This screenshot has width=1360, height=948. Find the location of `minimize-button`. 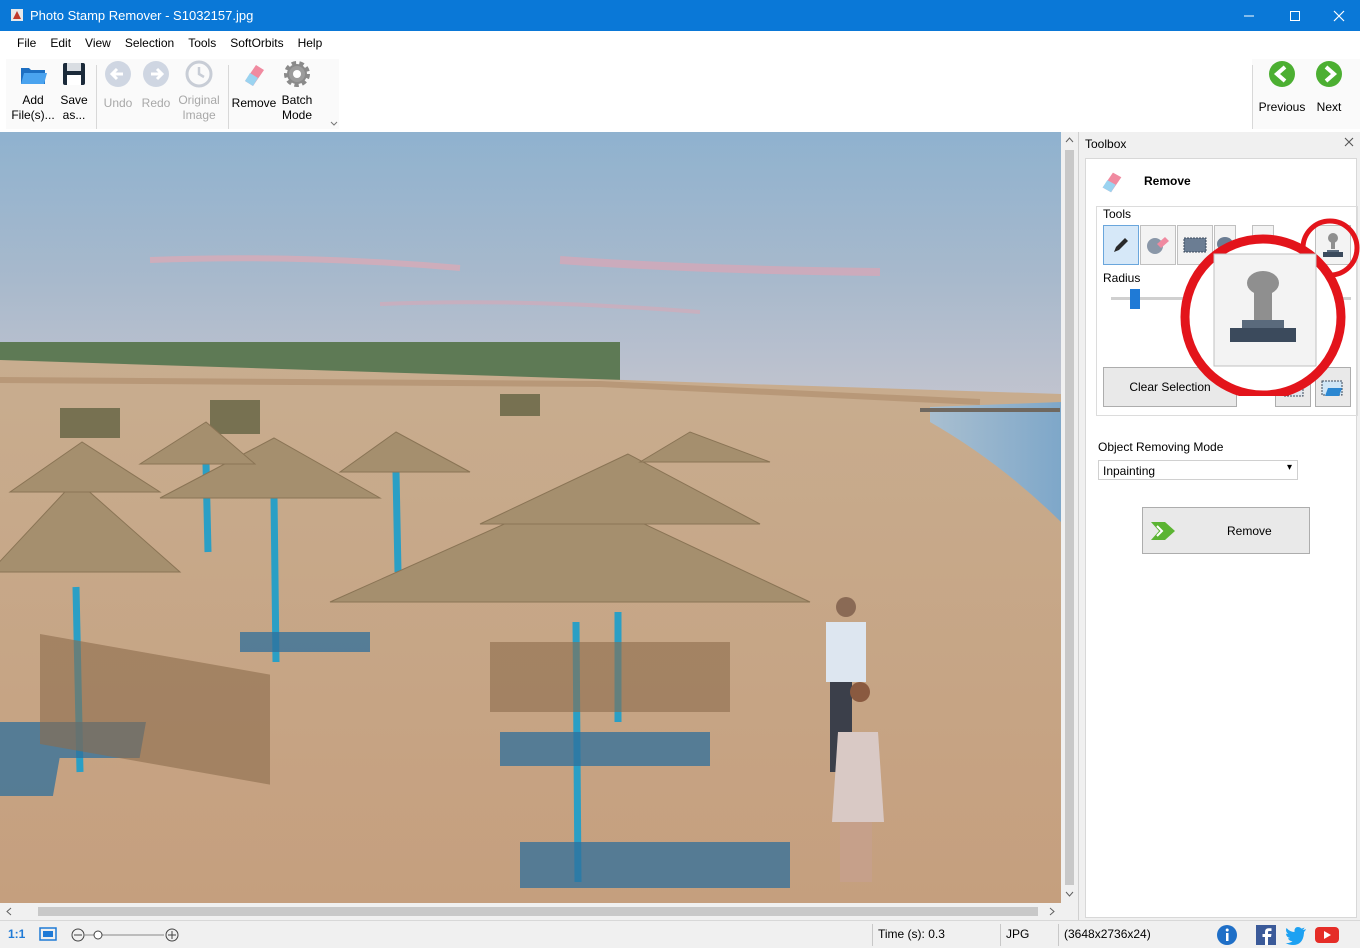

minimize-button is located at coordinates (1249, 15).